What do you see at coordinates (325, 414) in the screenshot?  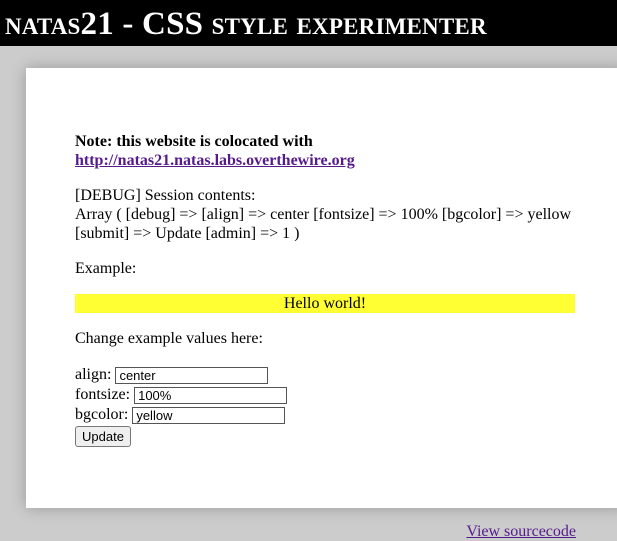 I see `bgcolor-row: bgcolor:` at bounding box center [325, 414].